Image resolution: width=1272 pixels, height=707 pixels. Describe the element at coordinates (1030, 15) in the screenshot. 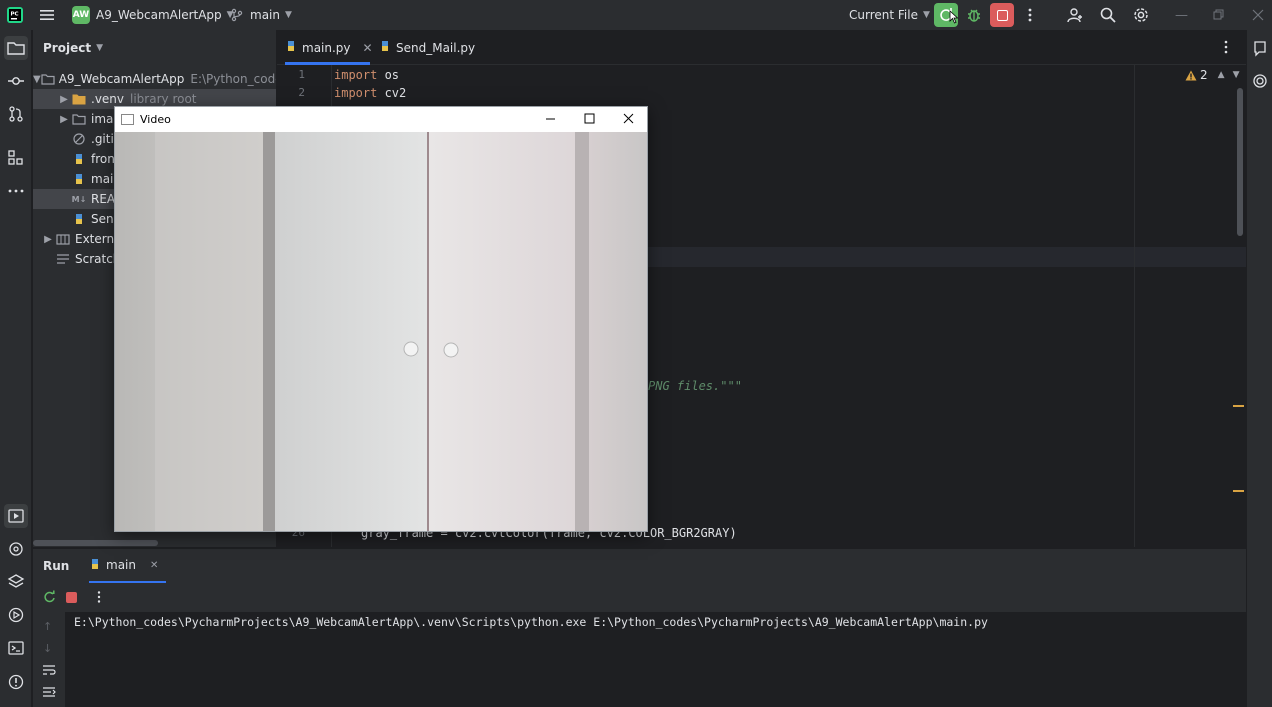

I see `more-actions-icon` at that location.